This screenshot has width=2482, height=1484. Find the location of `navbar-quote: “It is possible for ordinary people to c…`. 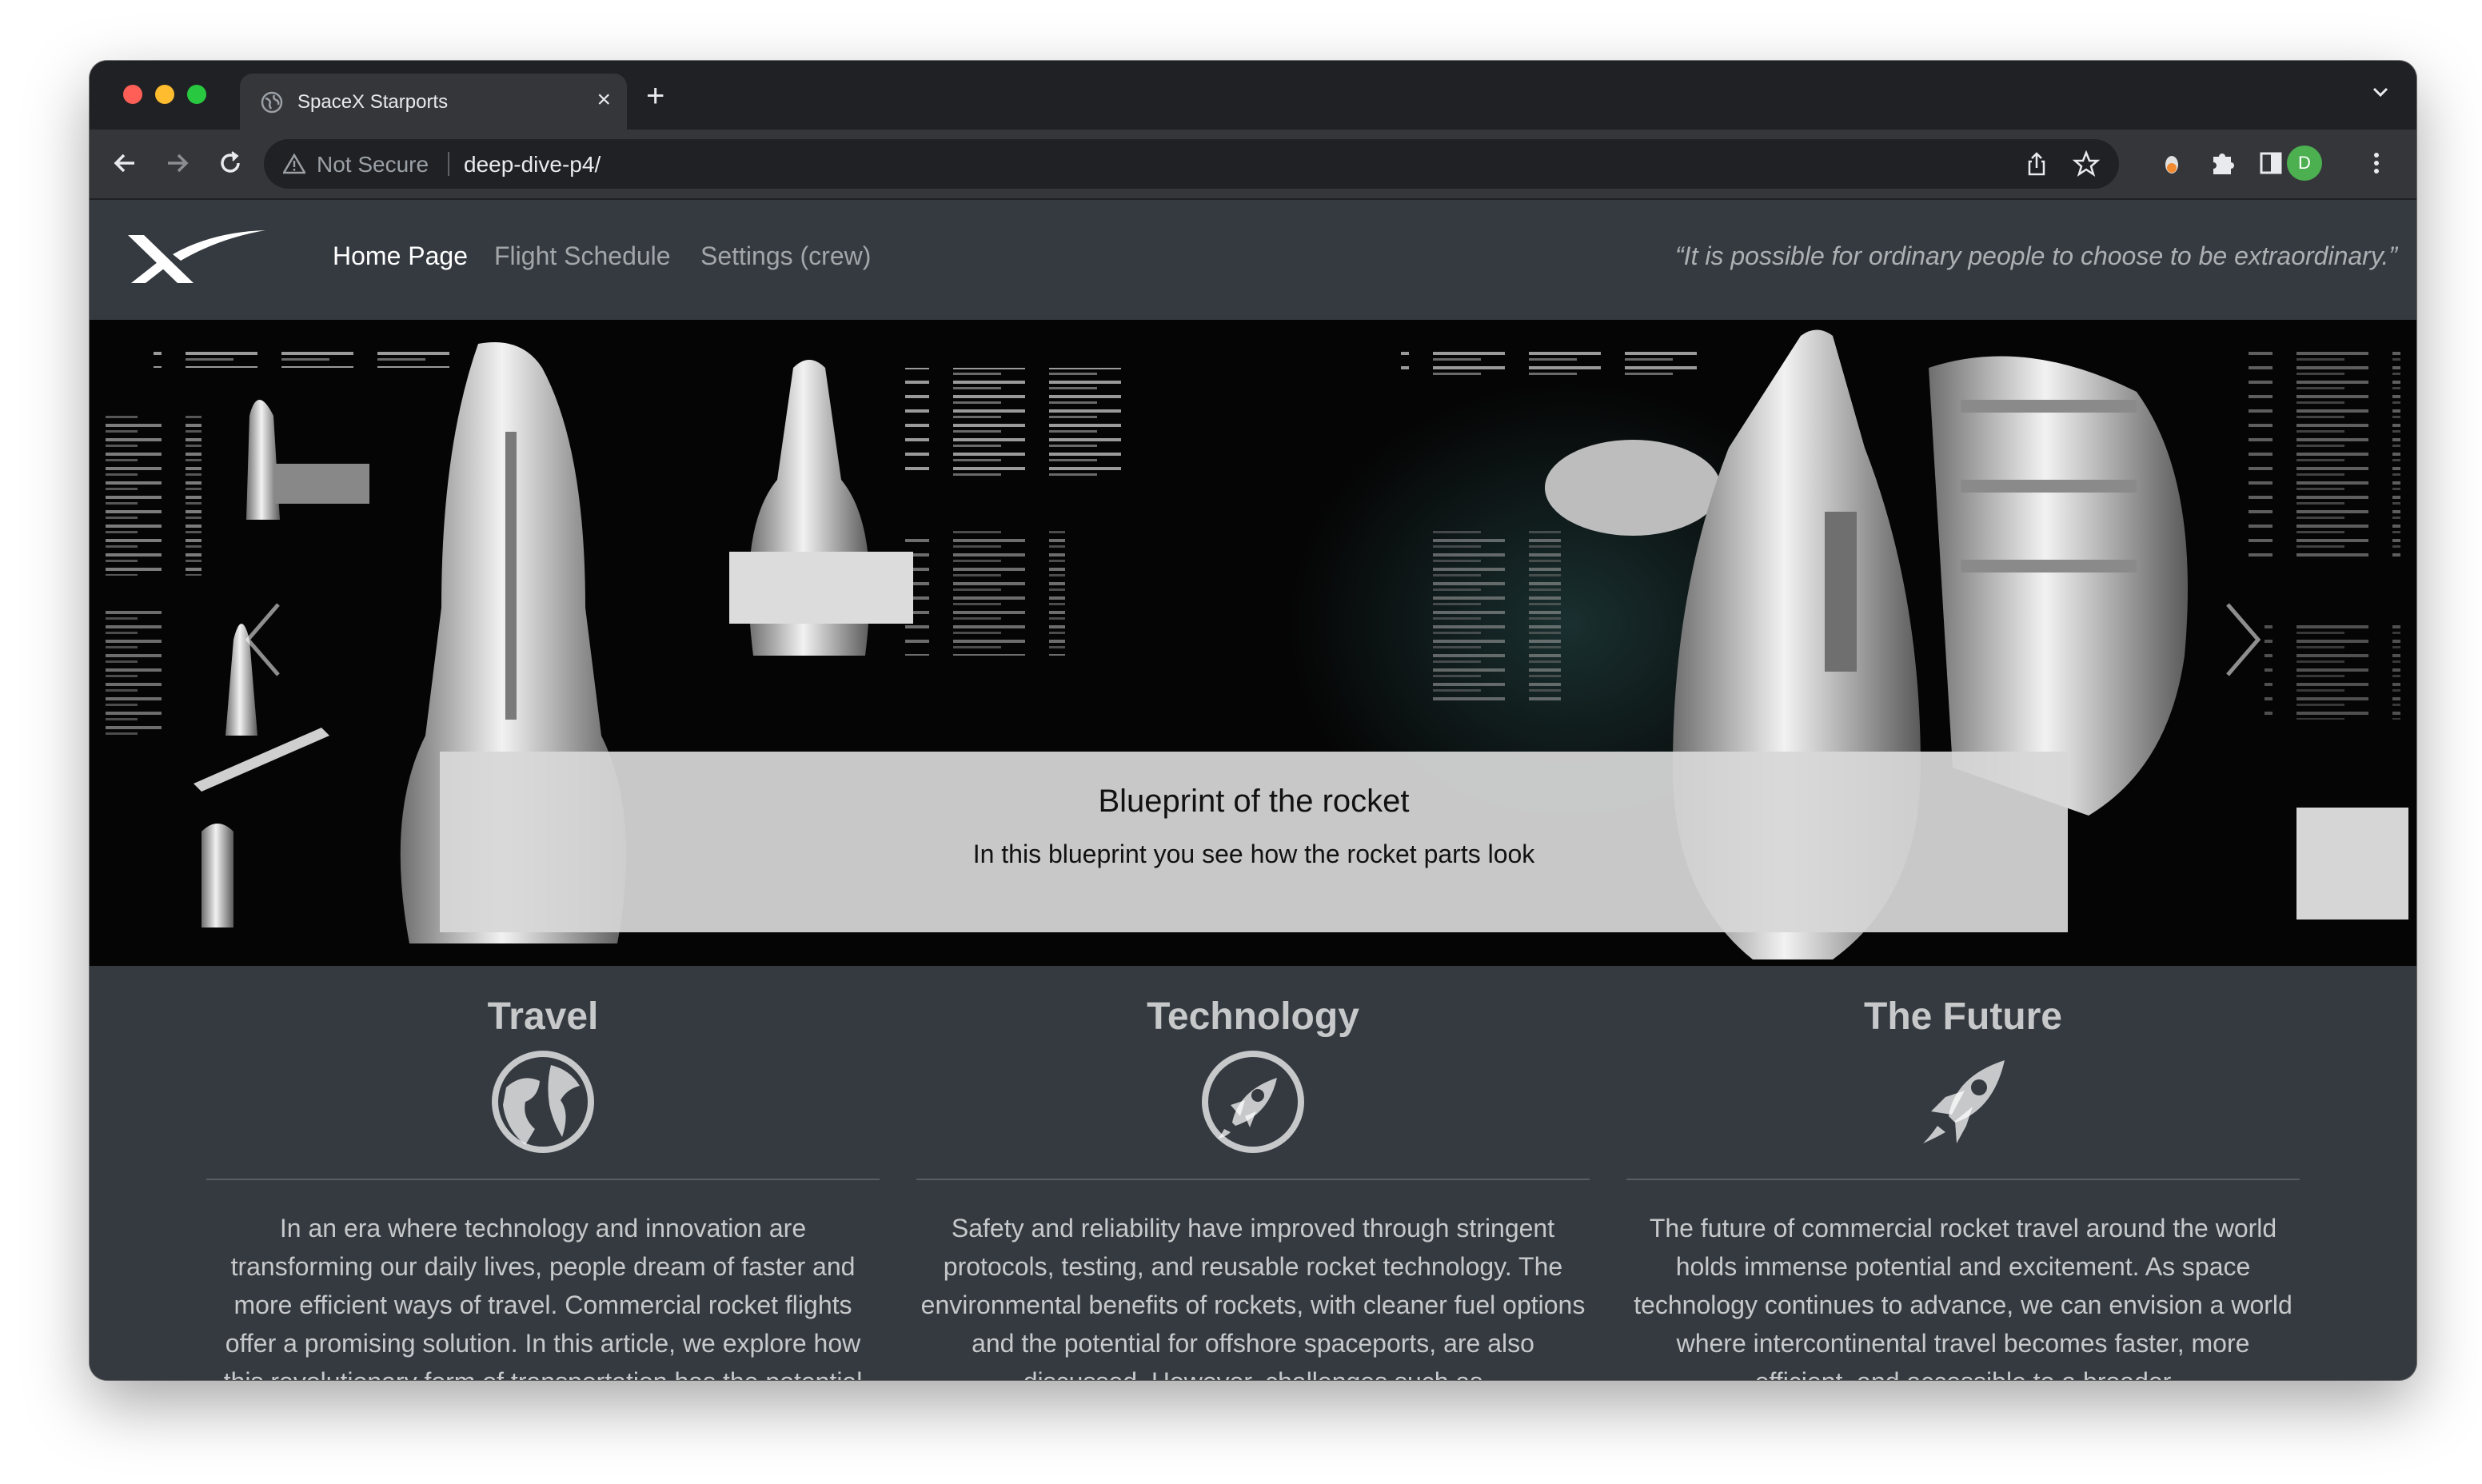

navbar-quote: “It is possible for ordinary people to c… is located at coordinates (2036, 255).